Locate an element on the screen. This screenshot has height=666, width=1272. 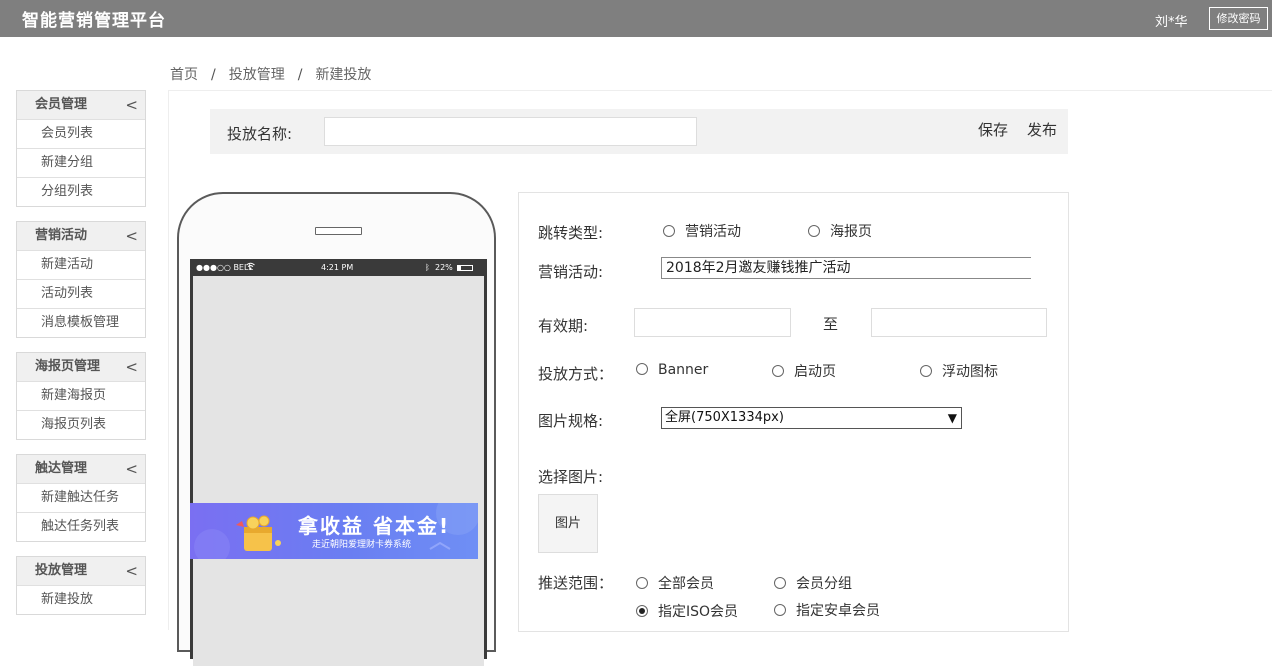
wifi-icon is located at coordinates (250, 268).